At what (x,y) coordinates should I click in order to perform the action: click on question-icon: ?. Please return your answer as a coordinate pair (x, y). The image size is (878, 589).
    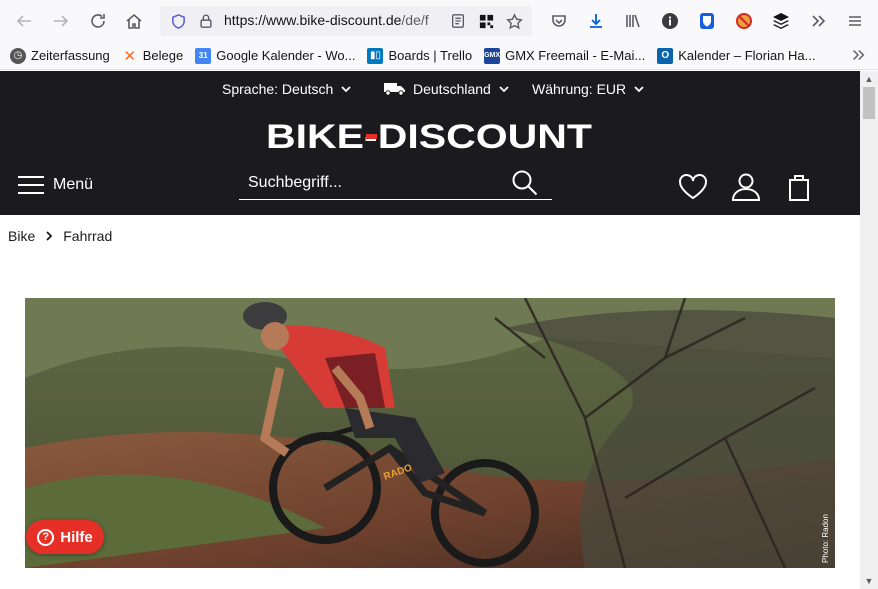
    Looking at the image, I should click on (46, 537).